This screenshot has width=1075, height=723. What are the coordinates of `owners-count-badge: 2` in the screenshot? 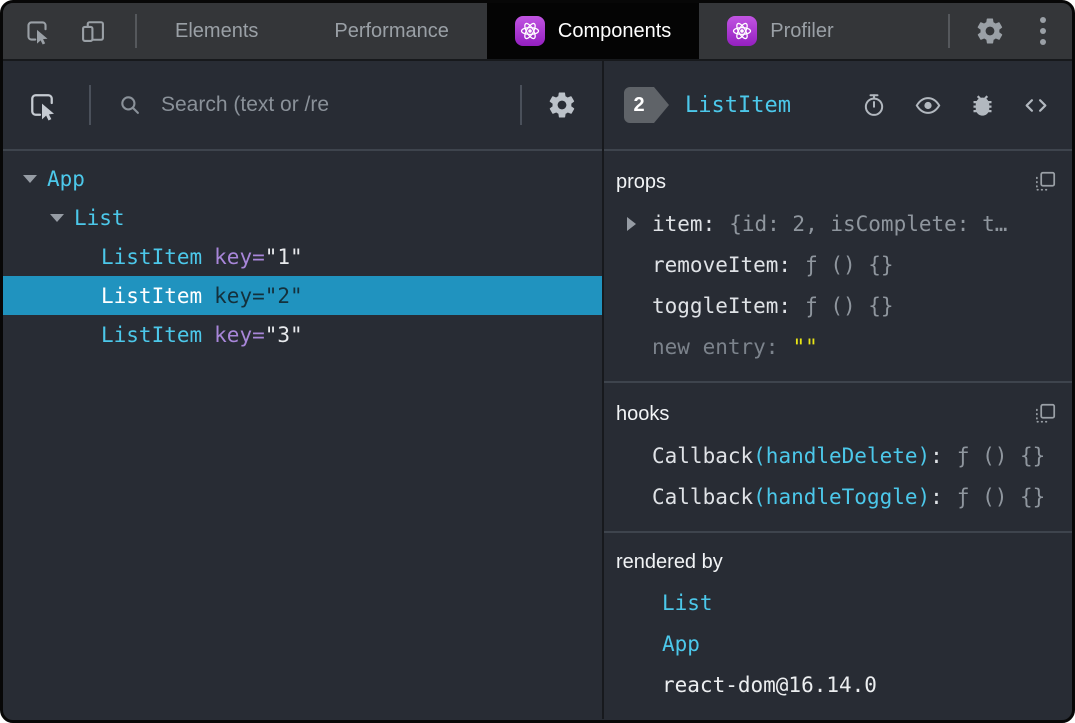 It's located at (646, 105).